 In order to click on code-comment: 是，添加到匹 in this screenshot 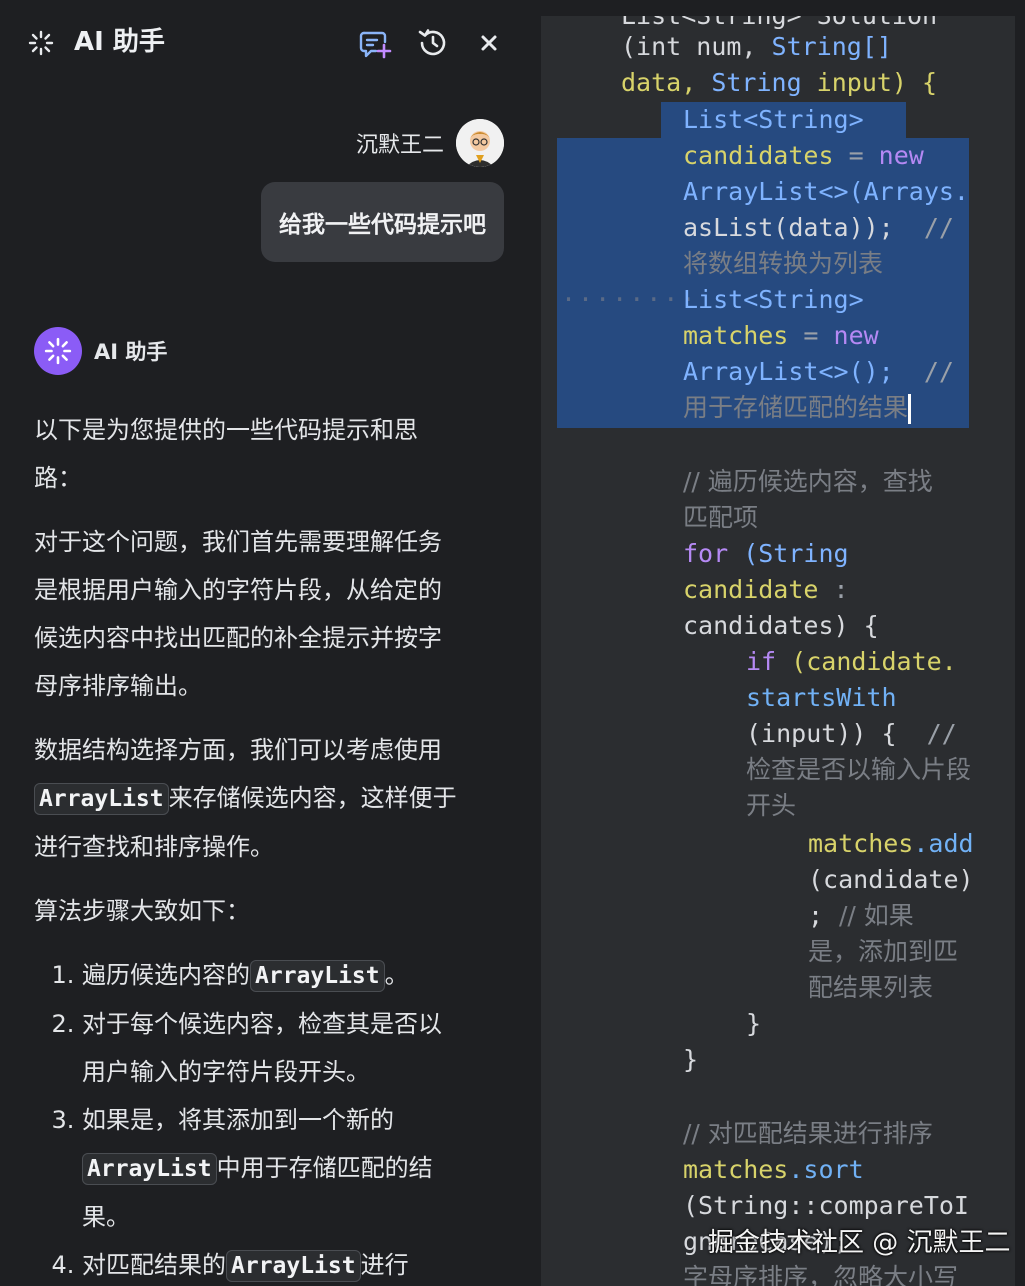, I will do `click(883, 951)`.